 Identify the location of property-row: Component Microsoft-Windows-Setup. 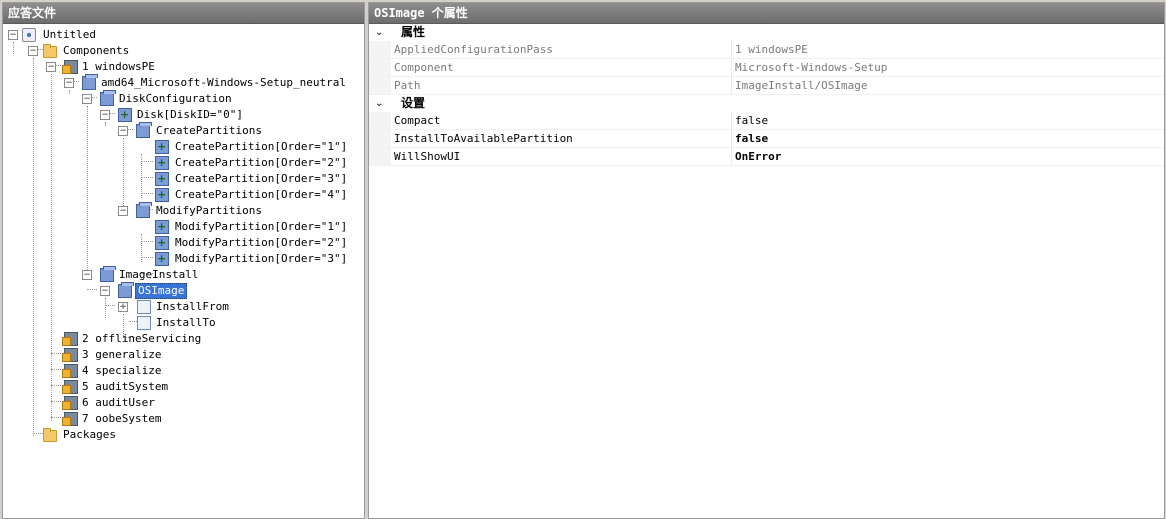
(766, 68).